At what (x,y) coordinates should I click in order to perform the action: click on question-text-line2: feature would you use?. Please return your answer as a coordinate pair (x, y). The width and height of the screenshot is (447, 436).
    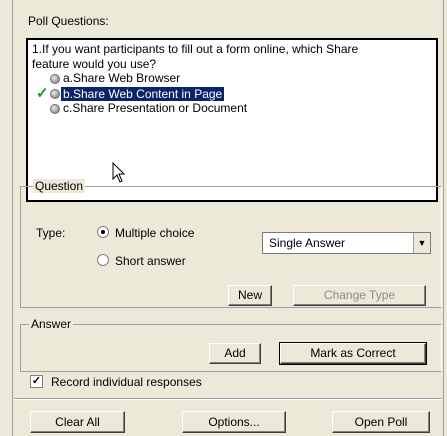
    Looking at the image, I should click on (94, 64).